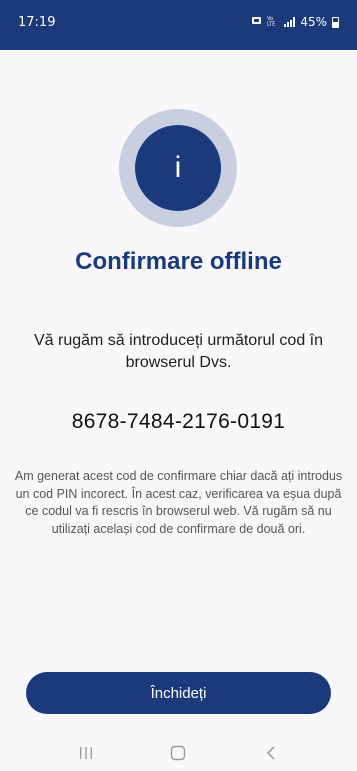 This screenshot has width=357, height=771. I want to click on battery-icon, so click(335, 22).